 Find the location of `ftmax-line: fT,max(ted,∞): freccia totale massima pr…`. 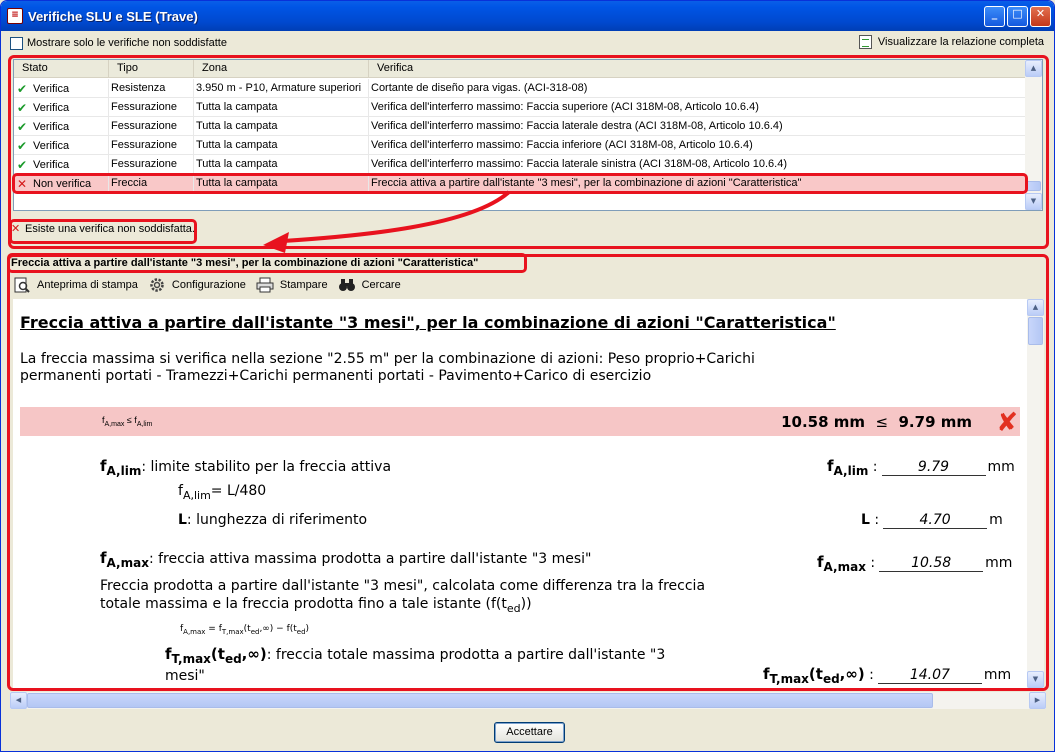

ftmax-line: fT,max(ted,∞): freccia totale massima pr… is located at coordinates (415, 655).